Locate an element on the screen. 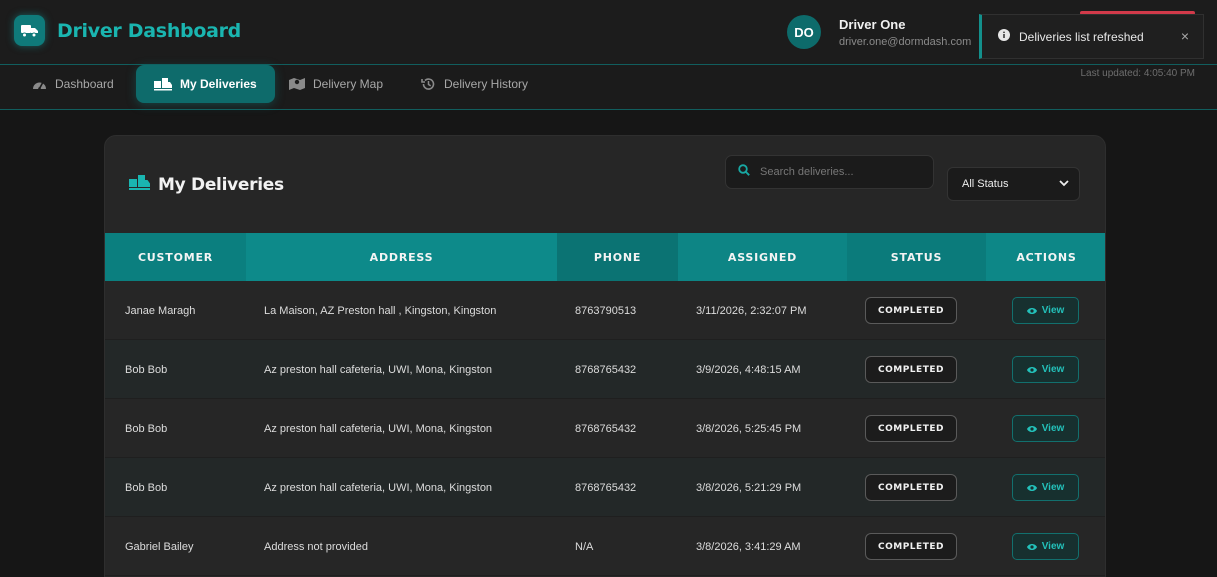 The image size is (1217, 577). assigned-cell: 3/9/2026, 4:48:15 AM is located at coordinates (748, 369).